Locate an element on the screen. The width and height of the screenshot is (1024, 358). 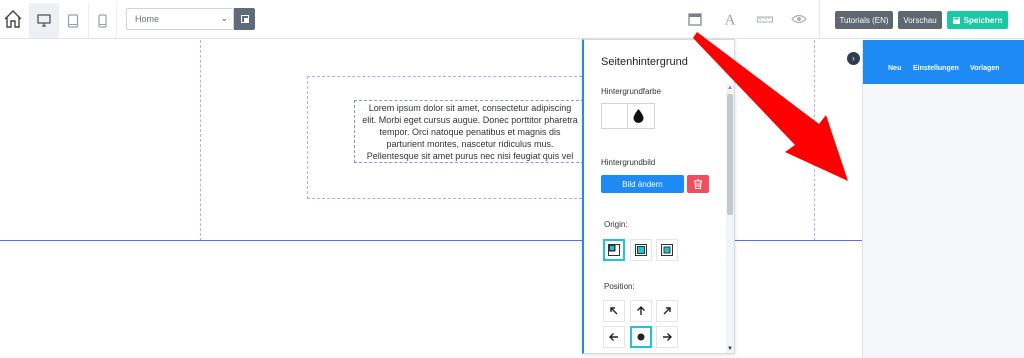
section-guide-left is located at coordinates (200, 140).